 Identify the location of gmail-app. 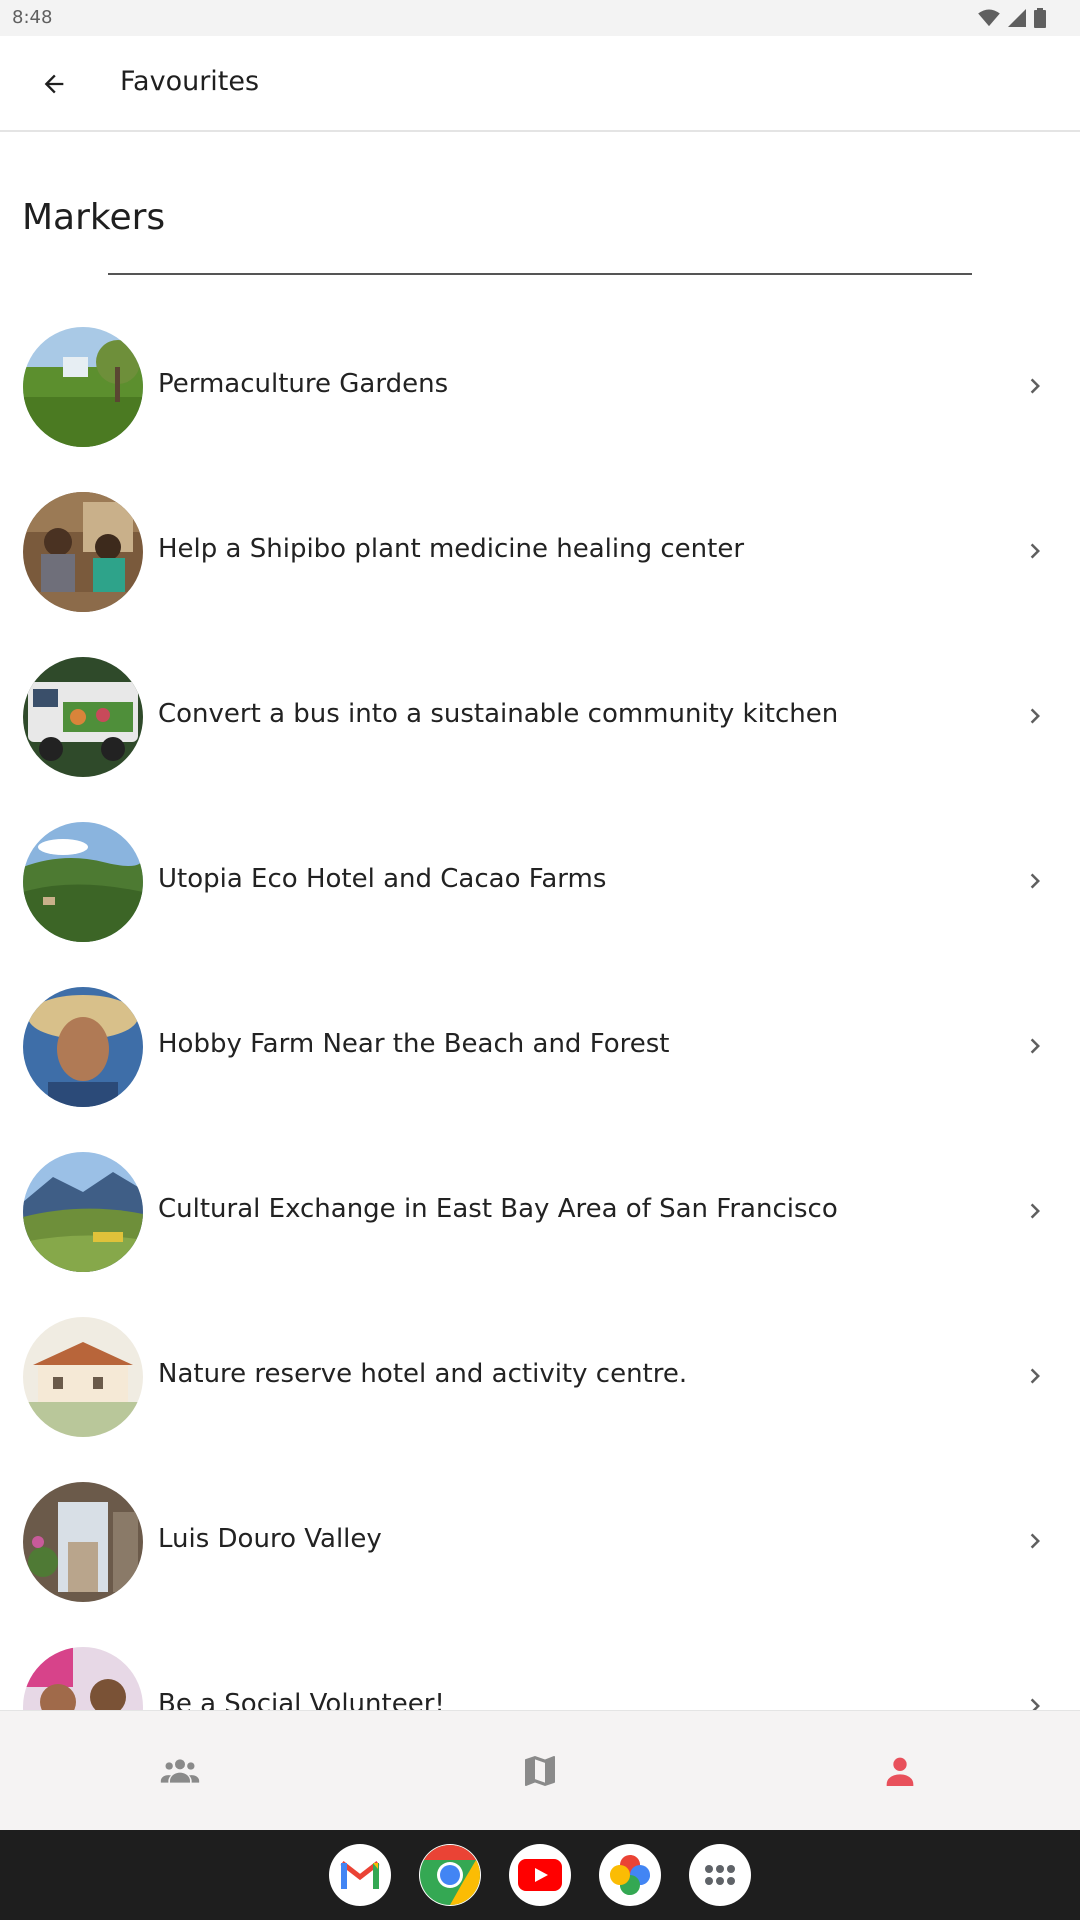
(360, 1875).